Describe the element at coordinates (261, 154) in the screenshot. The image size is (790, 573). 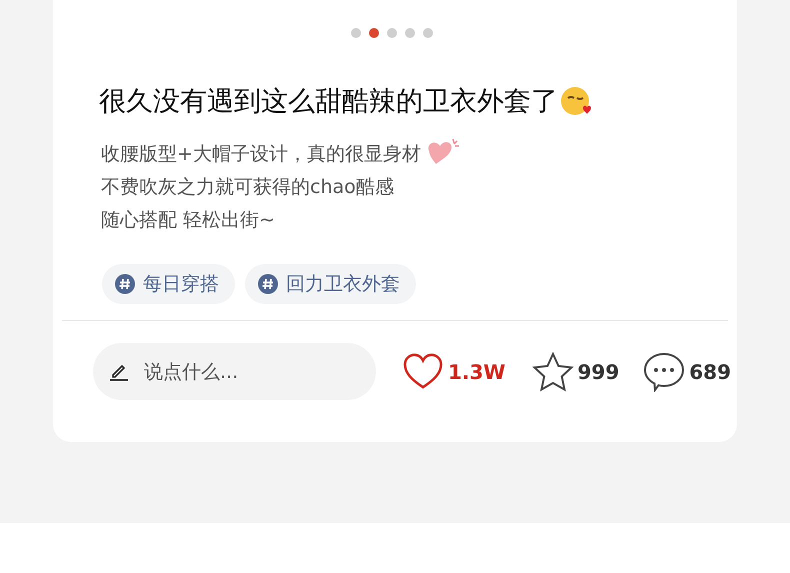
I see `body-text-line: 收腰版型+大帽子设计，真的很显身材` at that location.